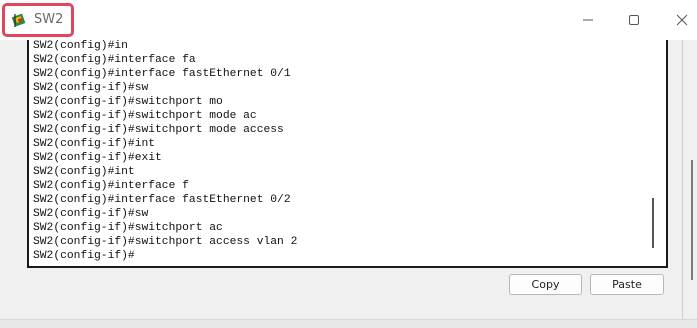 The image size is (697, 328). What do you see at coordinates (162, 200) in the screenshot?
I see `terminal-line: SW2(config)#interface fastEthernet 0/2` at bounding box center [162, 200].